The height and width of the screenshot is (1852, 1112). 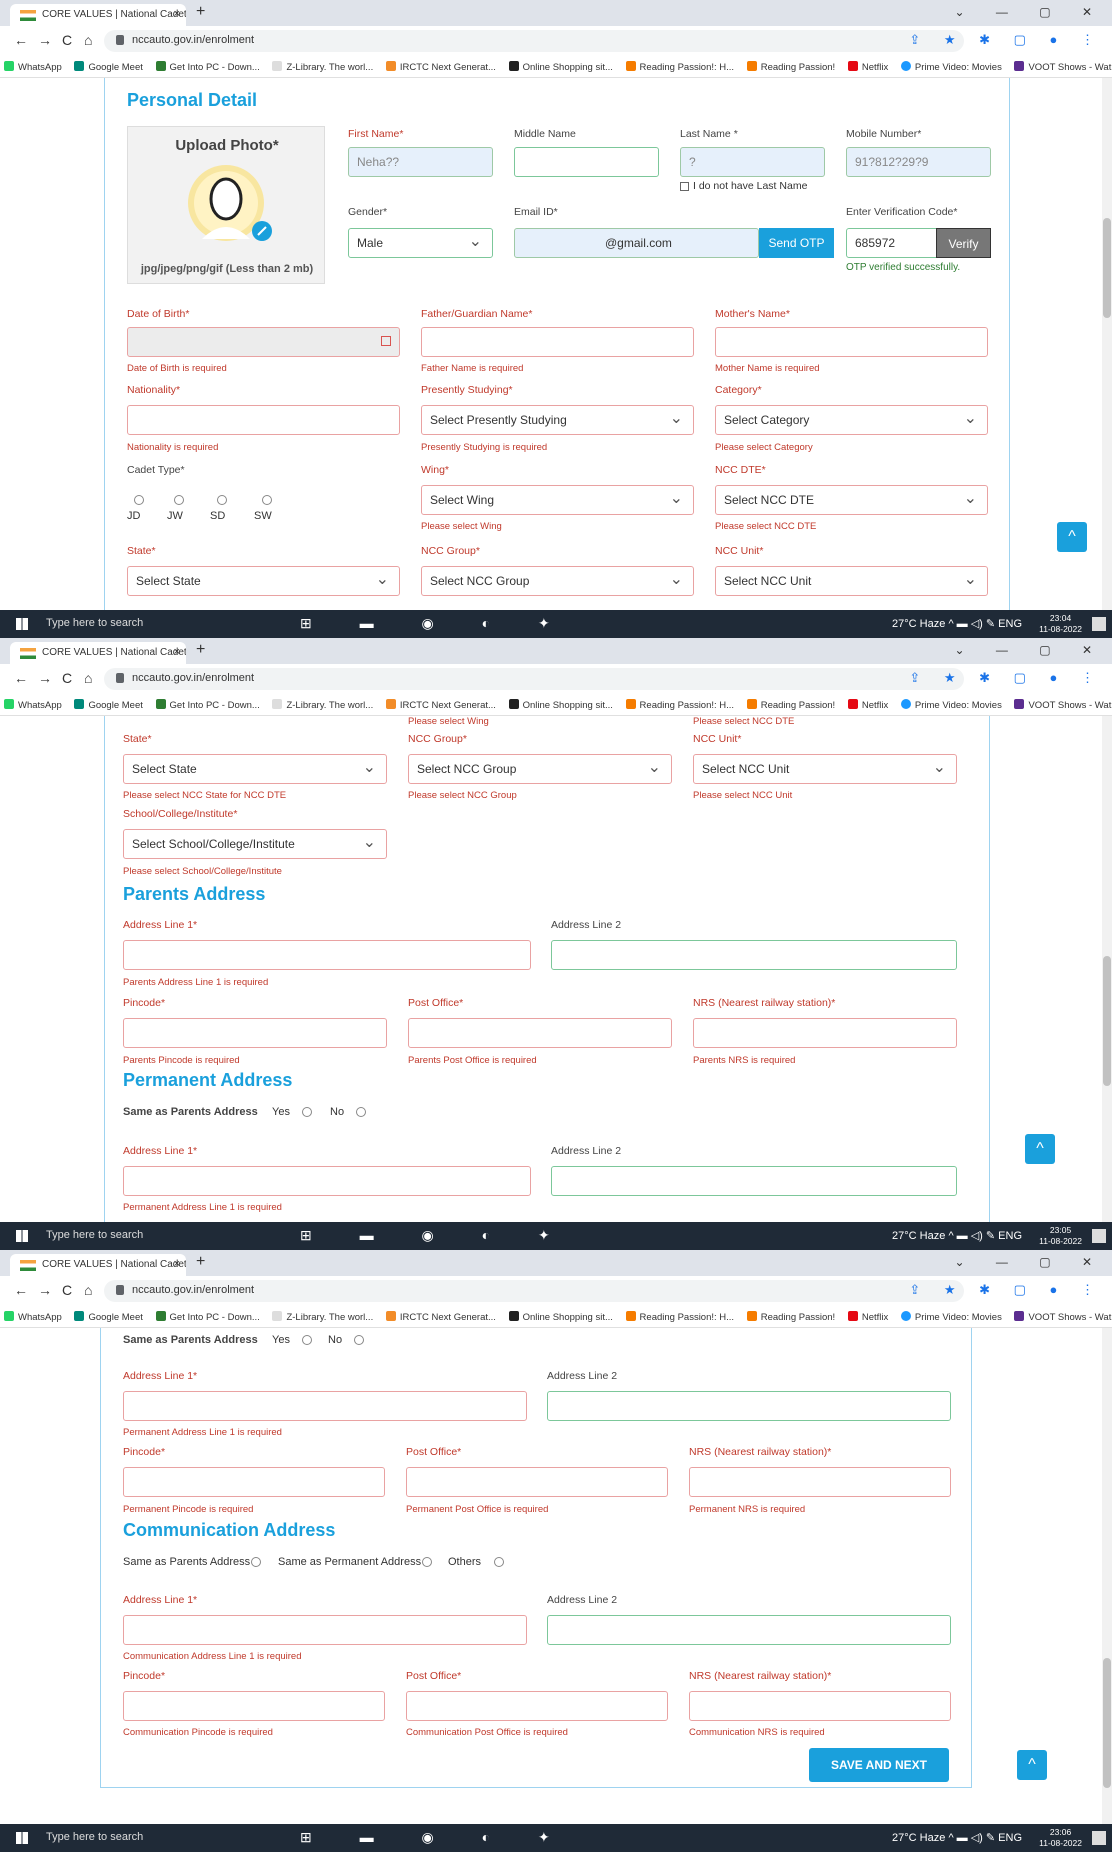 I want to click on gender-select: Male, so click(x=420, y=243).